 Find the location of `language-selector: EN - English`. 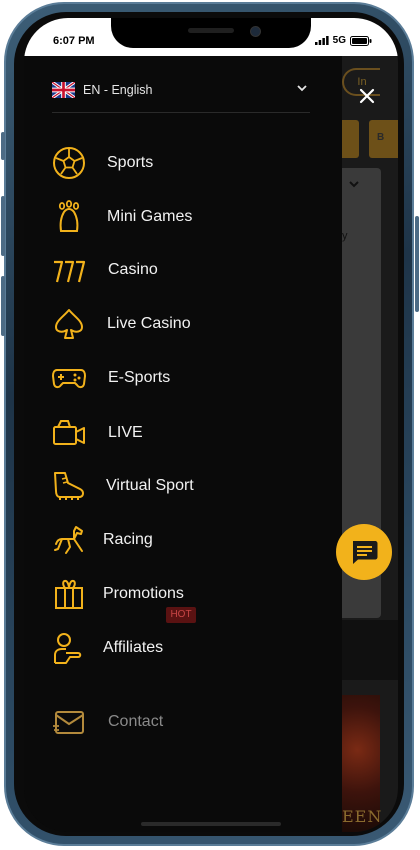

language-selector: EN - English is located at coordinates (181, 95).